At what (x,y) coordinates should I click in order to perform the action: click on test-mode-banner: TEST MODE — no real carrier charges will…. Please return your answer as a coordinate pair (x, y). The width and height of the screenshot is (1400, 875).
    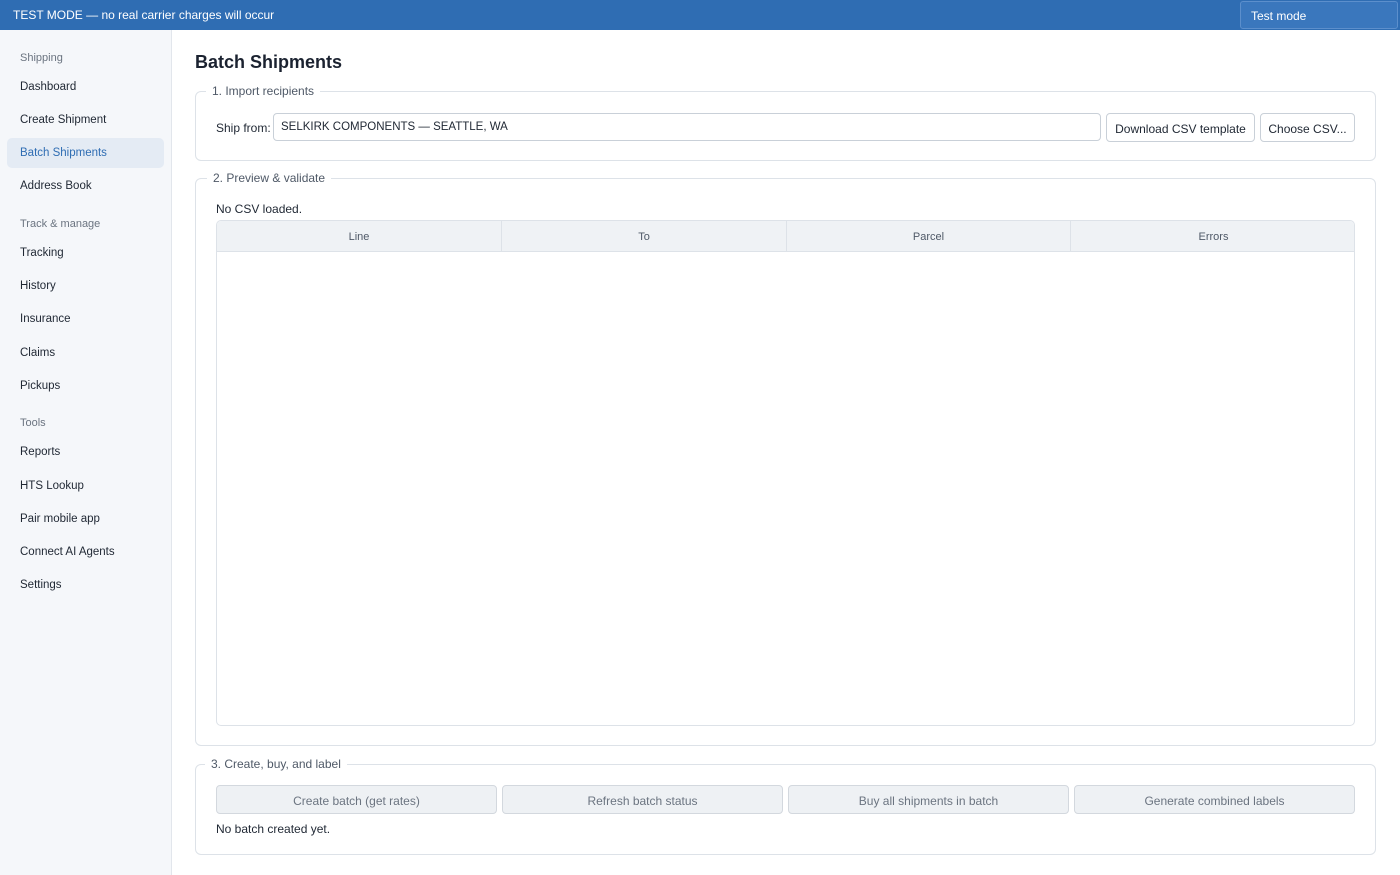
    Looking at the image, I should click on (700, 15).